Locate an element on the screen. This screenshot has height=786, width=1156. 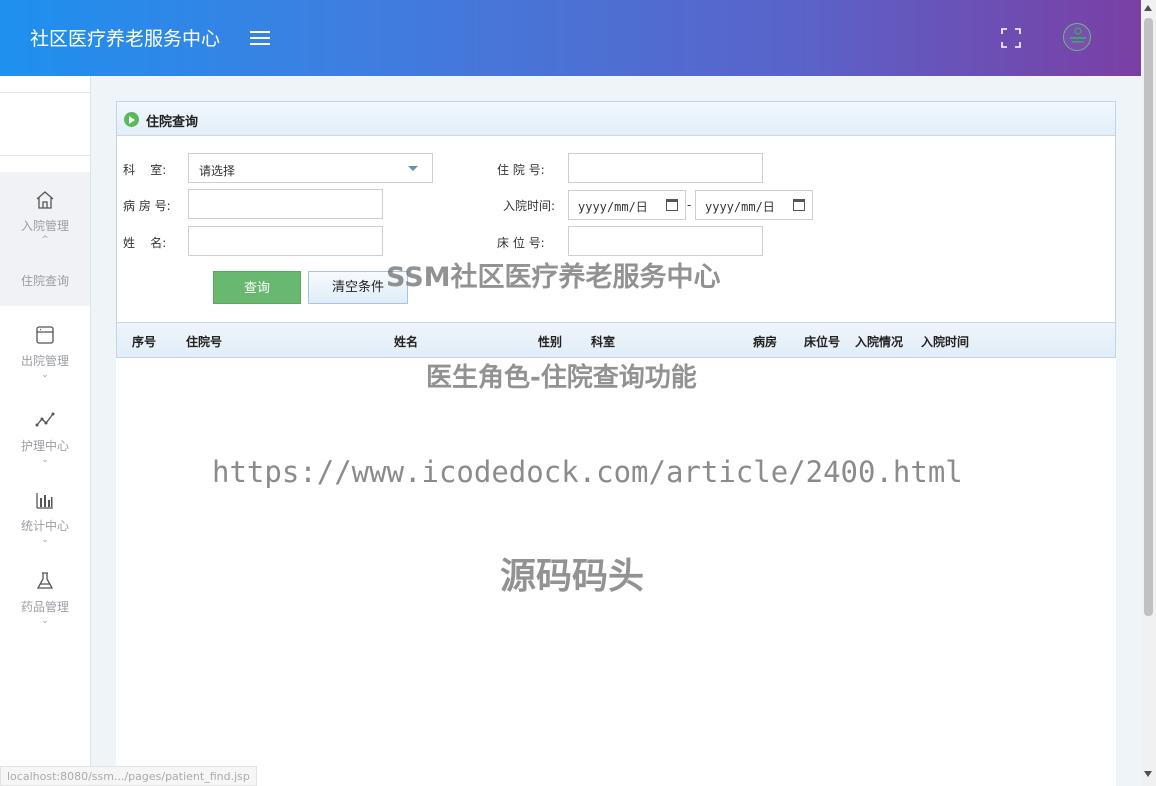
sidebar-item-label: 入院管理 is located at coordinates (44, 226).